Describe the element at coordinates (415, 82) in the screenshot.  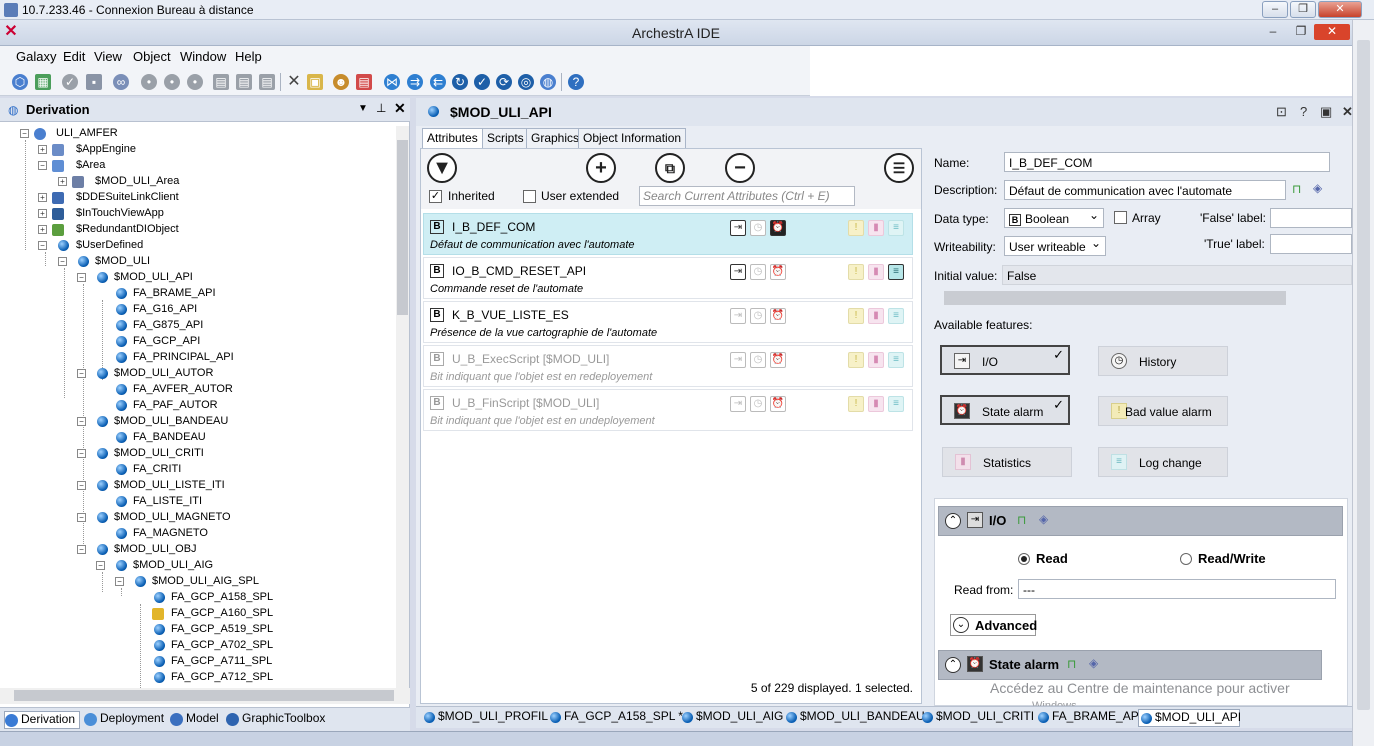
I see `deploy-icon: ⇉` at that location.